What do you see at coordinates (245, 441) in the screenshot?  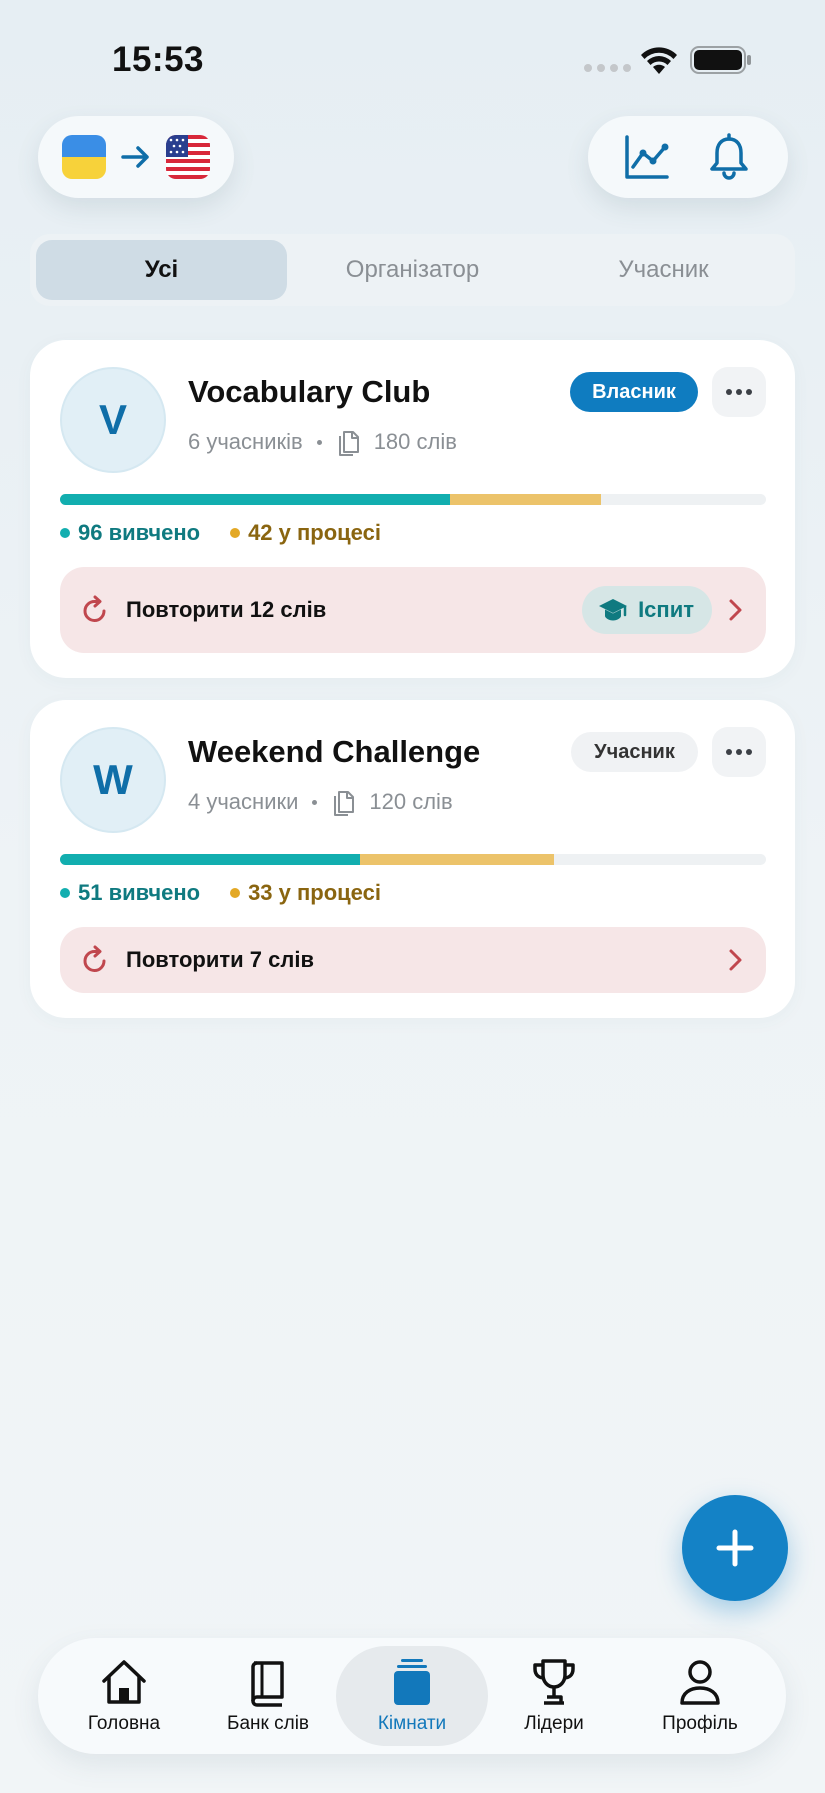 I see `room-members-count: 6 учасників` at bounding box center [245, 441].